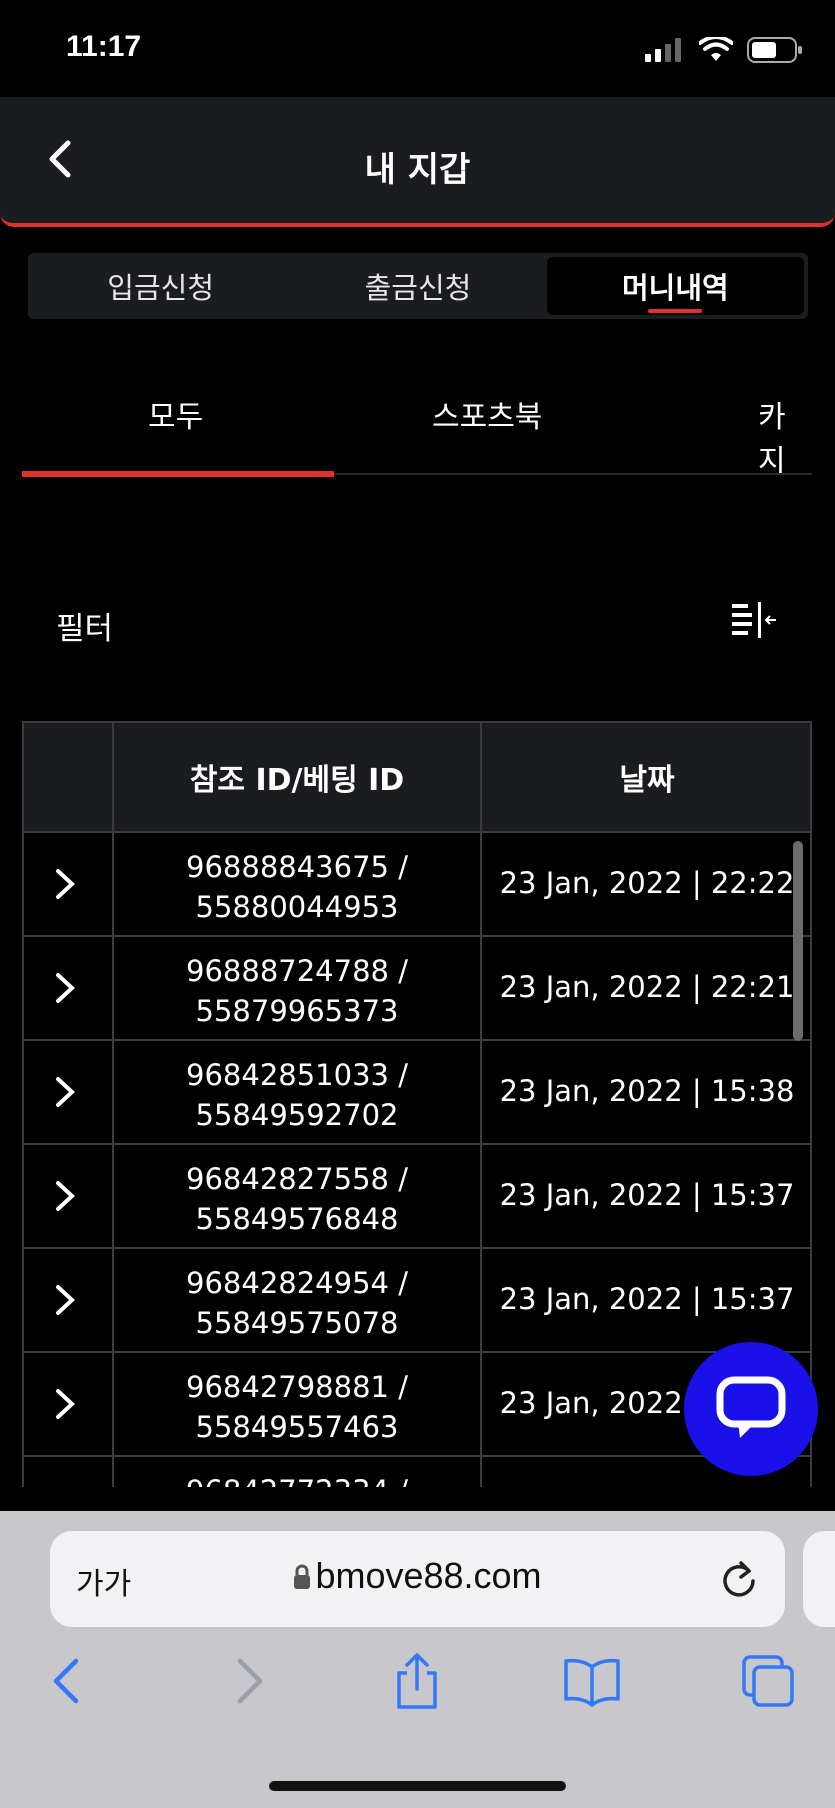 The image size is (835, 1808). I want to click on table-scrollbar, so click(798, 941).